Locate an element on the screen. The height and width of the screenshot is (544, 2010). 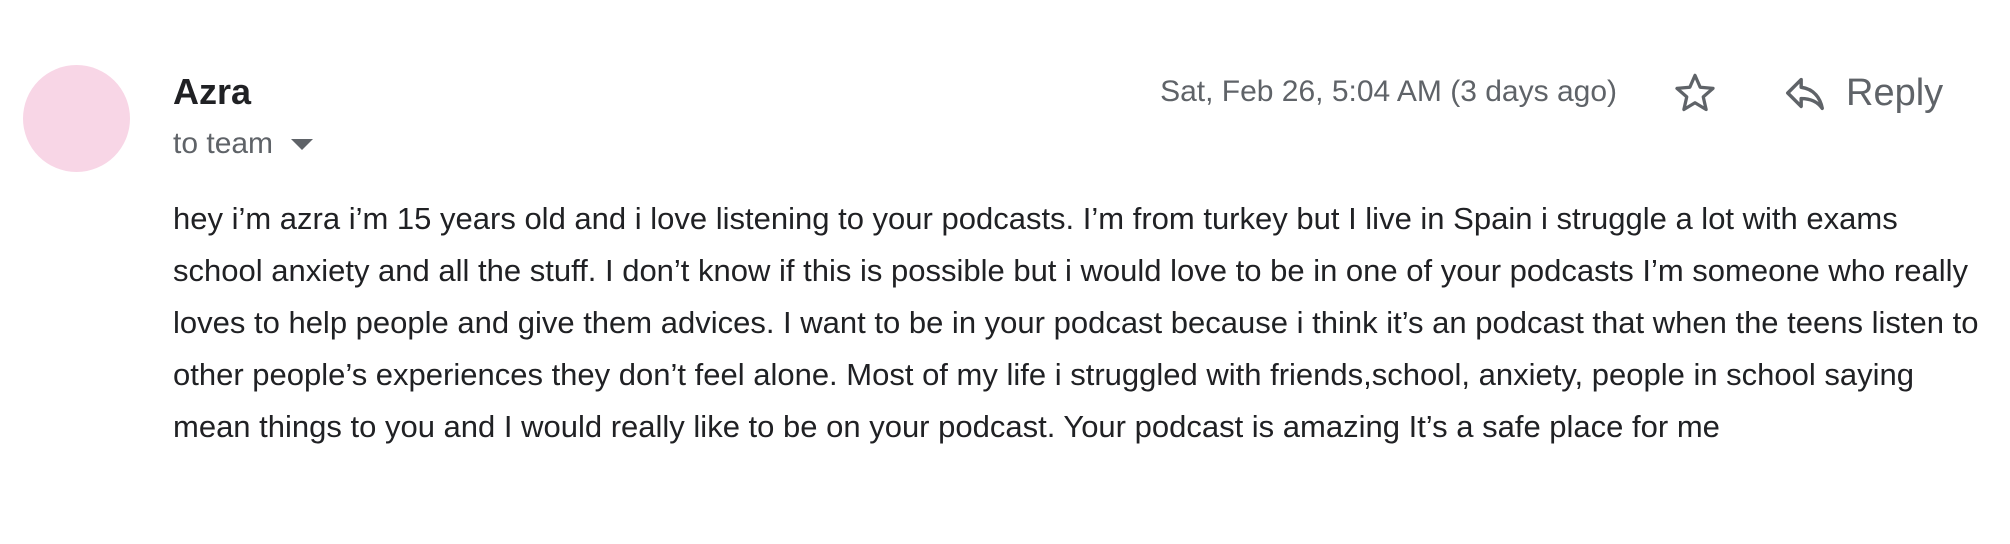
message-date: Sat, Feb 26, 5:04 AM (3 days ago) is located at coordinates (1388, 91).